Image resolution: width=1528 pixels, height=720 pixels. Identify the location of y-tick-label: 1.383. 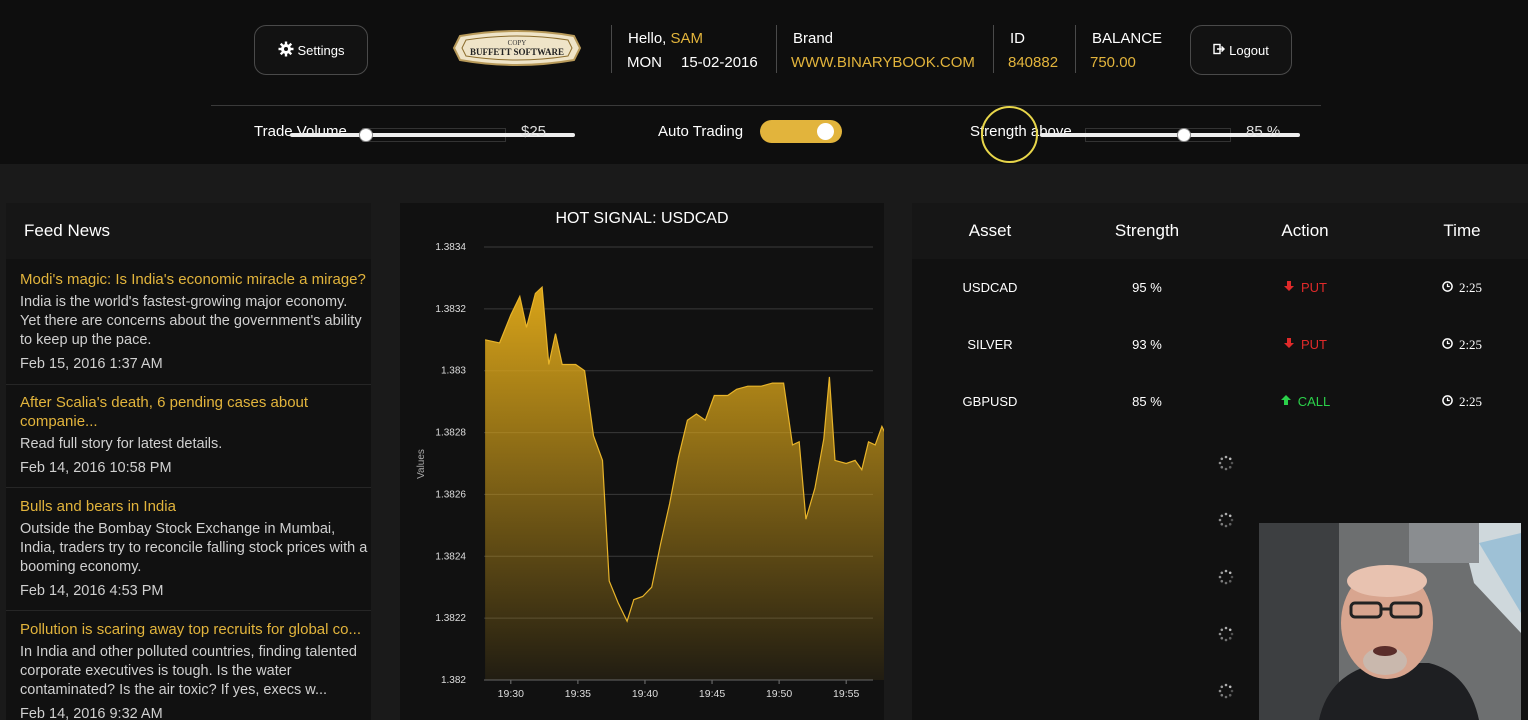
(453, 371).